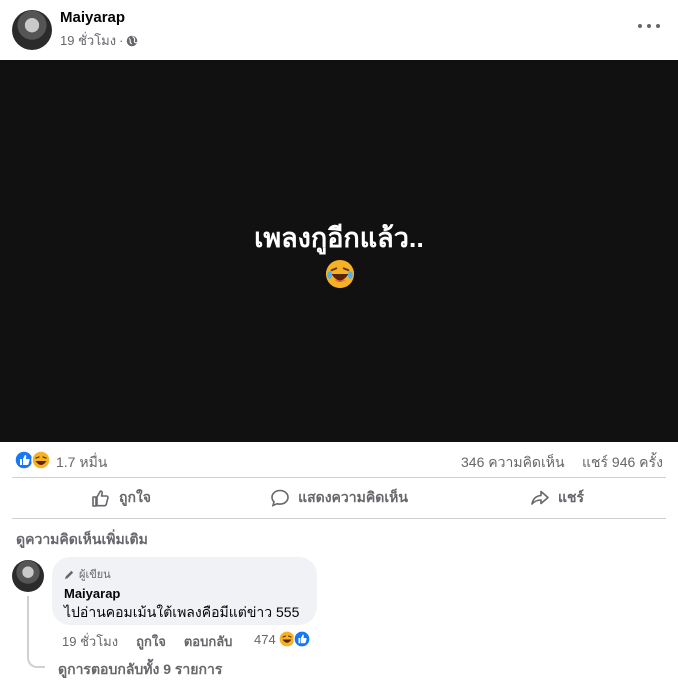 This screenshot has height=686, width=678. Describe the element at coordinates (353, 497) in the screenshot. I see `comment-label: แสดงความคิดเห็น` at that location.